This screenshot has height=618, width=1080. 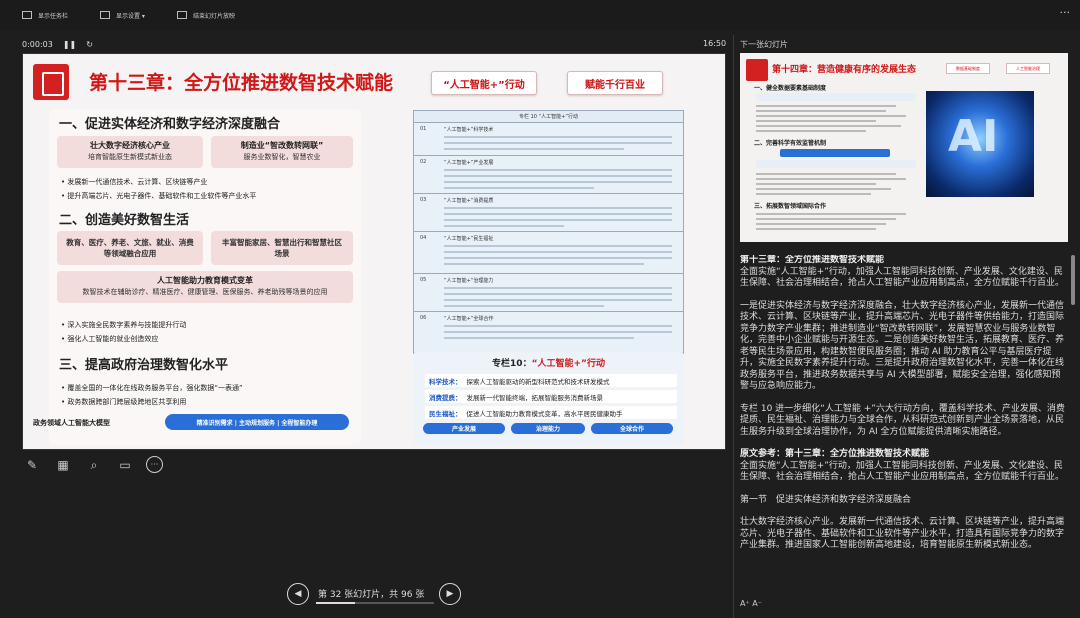 What do you see at coordinates (551, 396) in the screenshot?
I see `column-row-consumption: 消费提质： 发展新一代智能终端，拓展智能服务消费新场景` at bounding box center [551, 396].